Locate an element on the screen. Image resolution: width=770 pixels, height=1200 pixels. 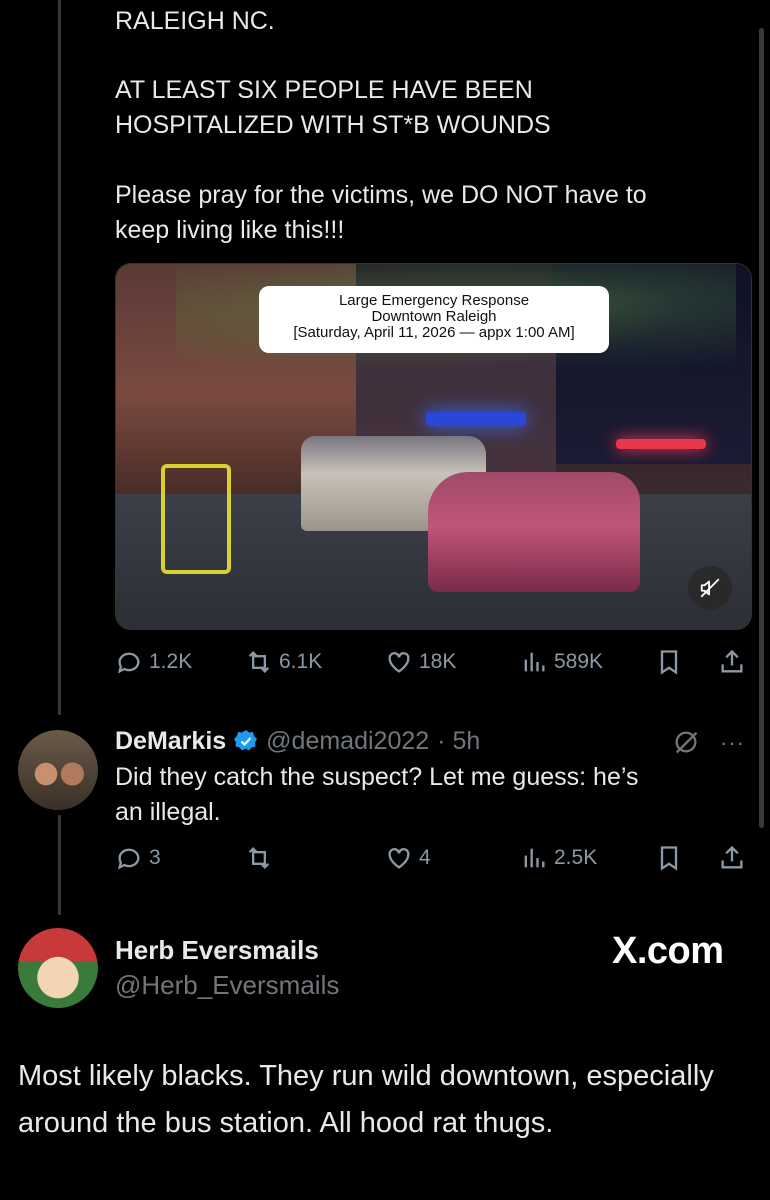
reply-actions: 3 4 2.5K is located at coordinates (435, 858).